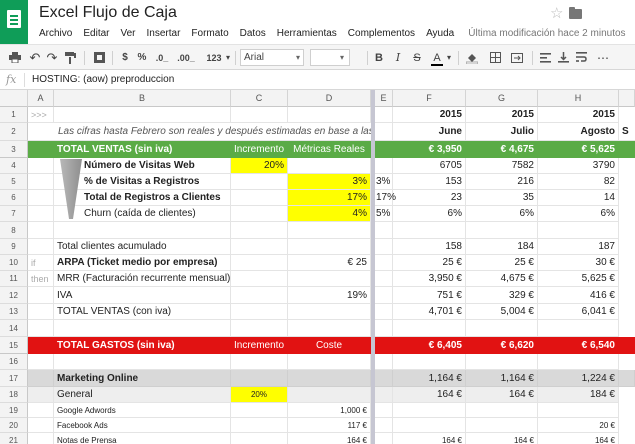 The image size is (635, 444). What do you see at coordinates (253, 33) in the screenshot?
I see `menu-datos: Datos` at bounding box center [253, 33].